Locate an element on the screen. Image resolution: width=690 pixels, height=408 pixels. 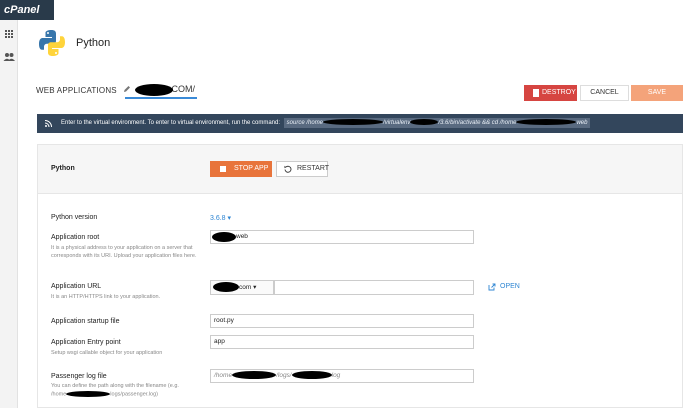
stop-app-button: STOP APP is located at coordinates (241, 169).